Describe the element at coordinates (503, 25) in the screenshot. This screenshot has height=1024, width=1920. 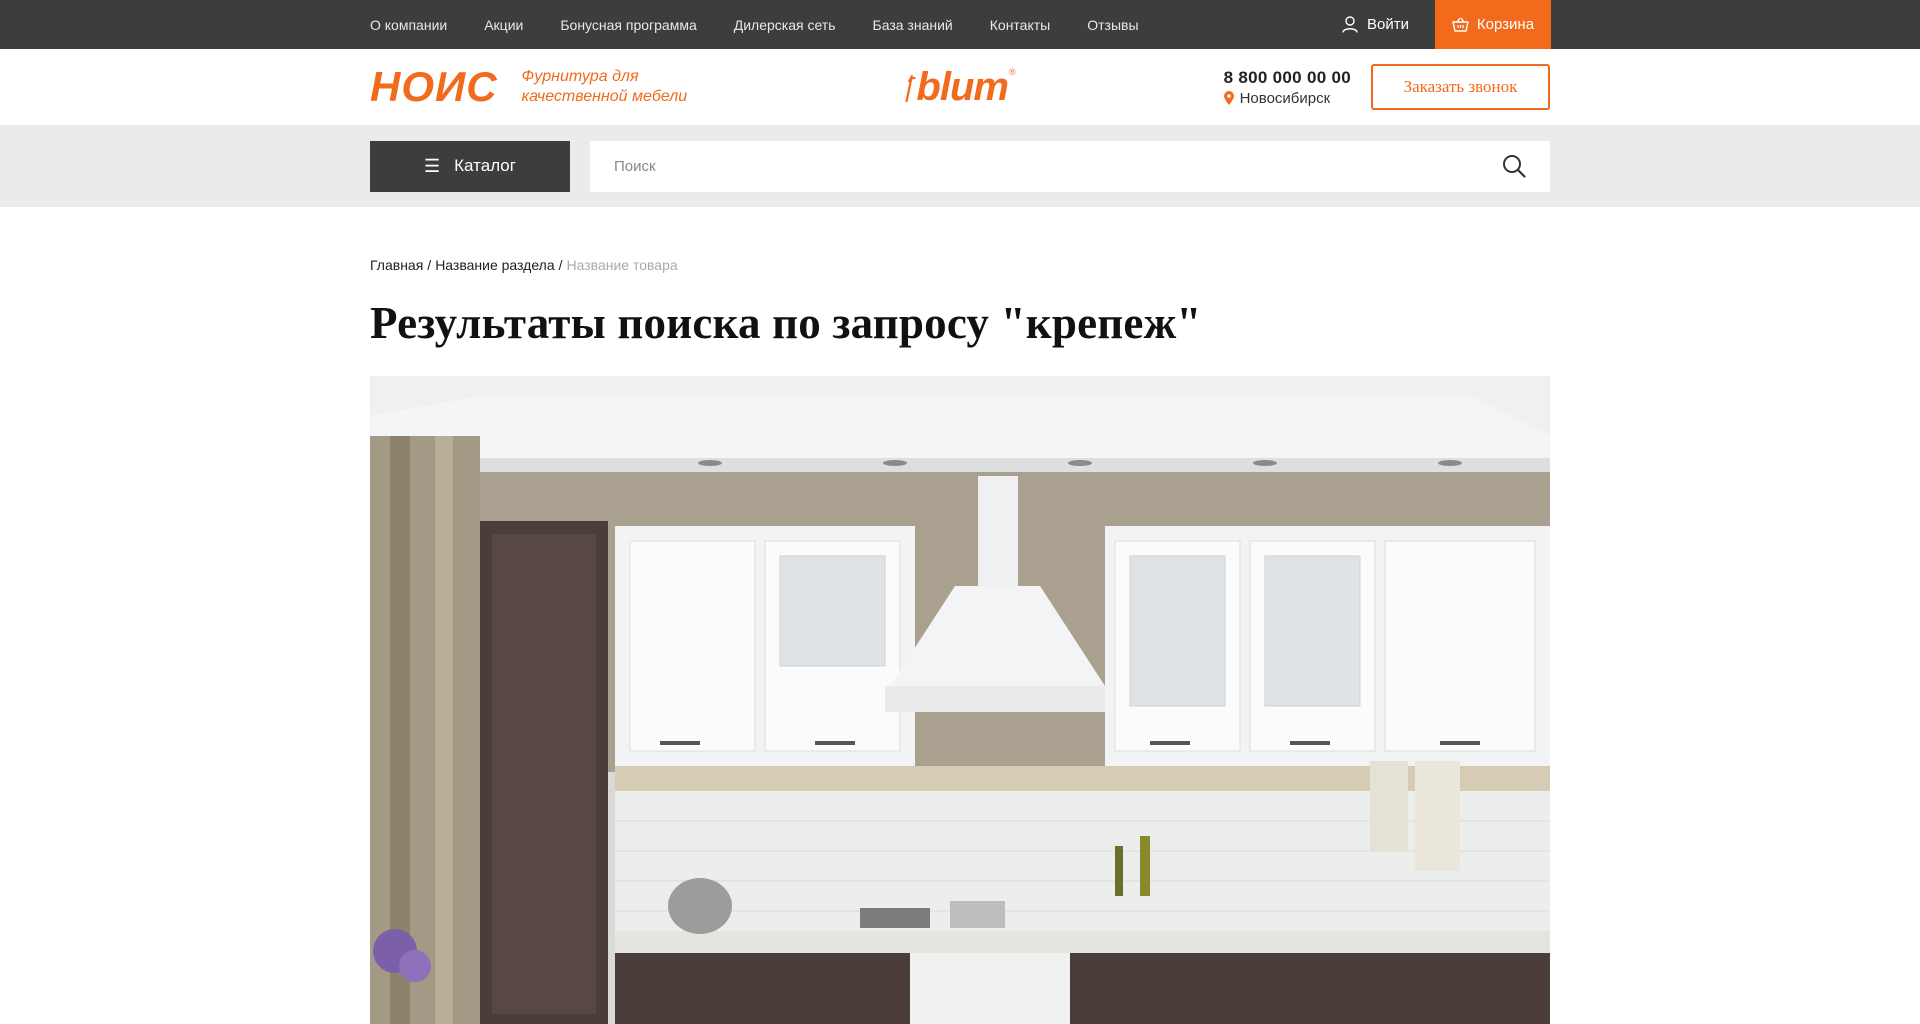
I see `nav-promotions: Акции` at that location.